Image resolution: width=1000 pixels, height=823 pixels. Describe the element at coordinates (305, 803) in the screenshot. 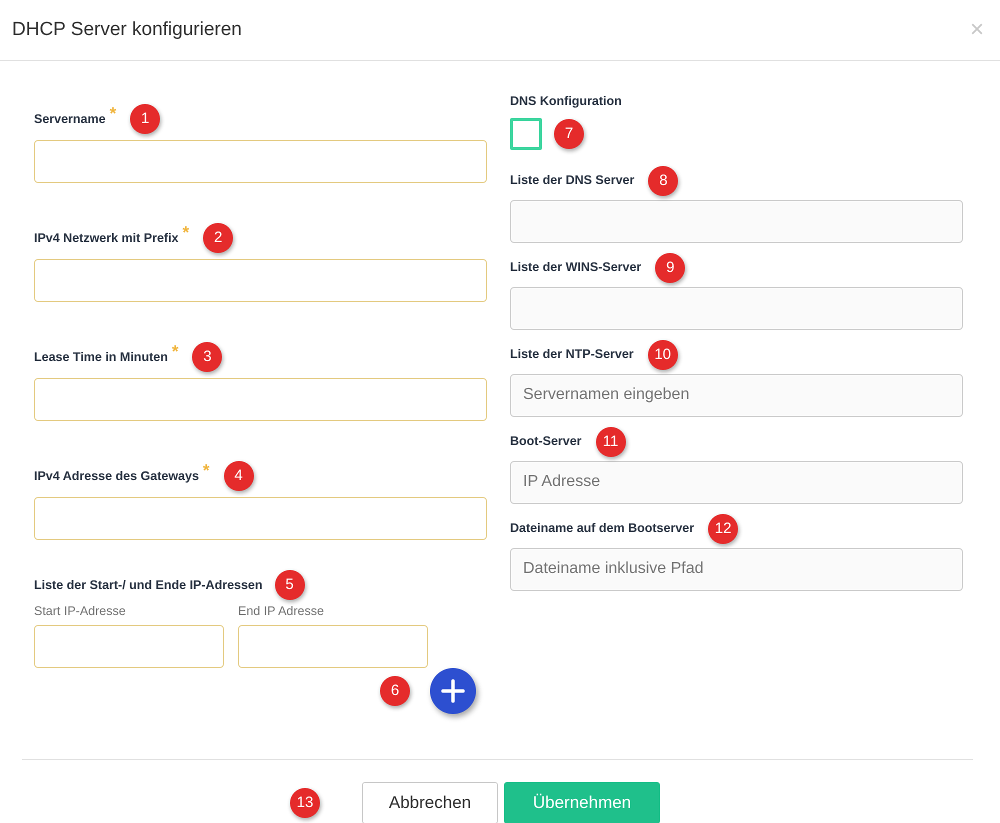

I see `callout-marker: 13` at that location.